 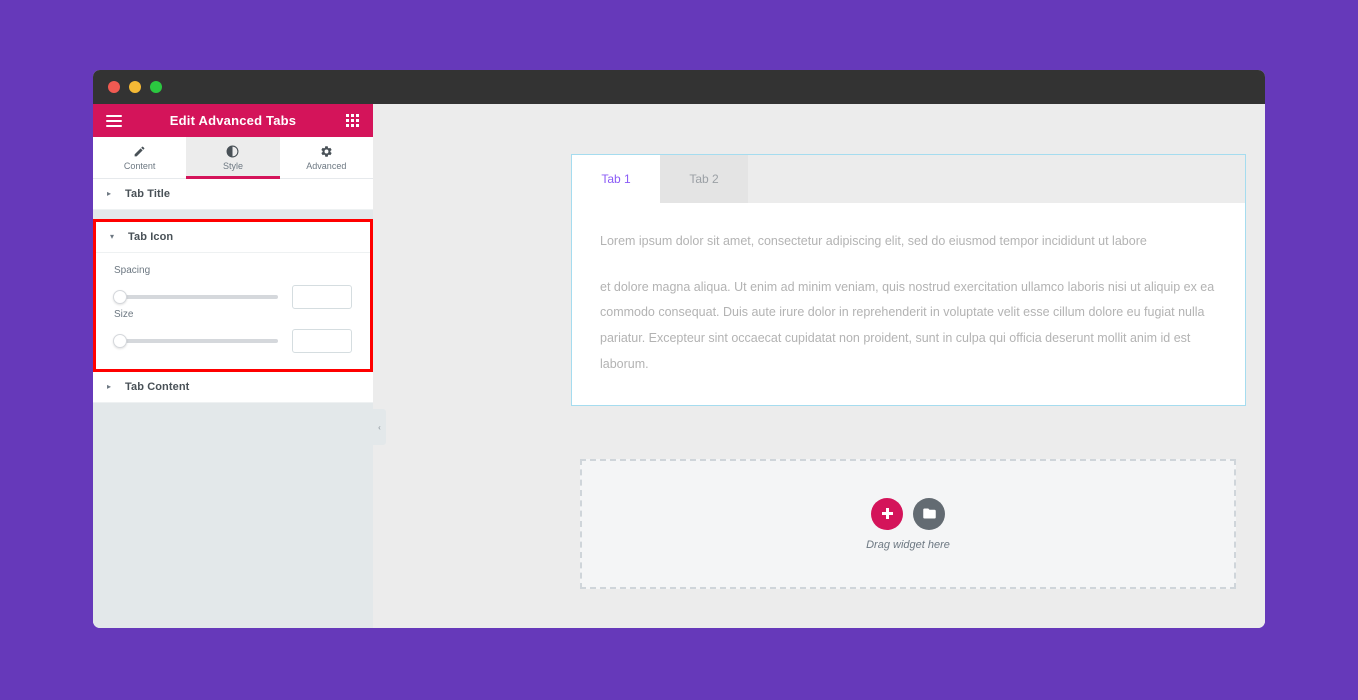 What do you see at coordinates (132, 270) in the screenshot?
I see `spacing-label: Spacing` at bounding box center [132, 270].